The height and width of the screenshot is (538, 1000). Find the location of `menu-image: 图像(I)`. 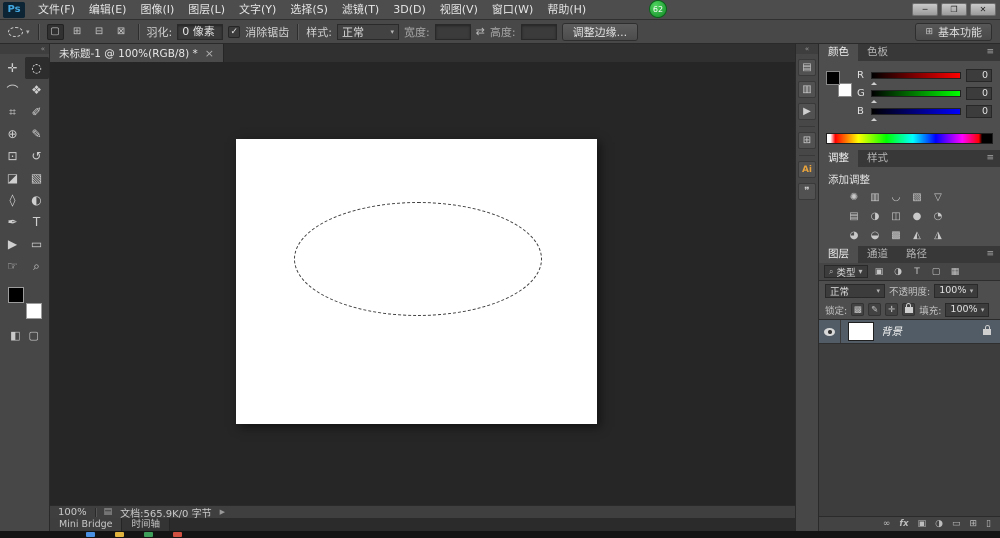

menu-image: 图像(I) is located at coordinates (157, 10).